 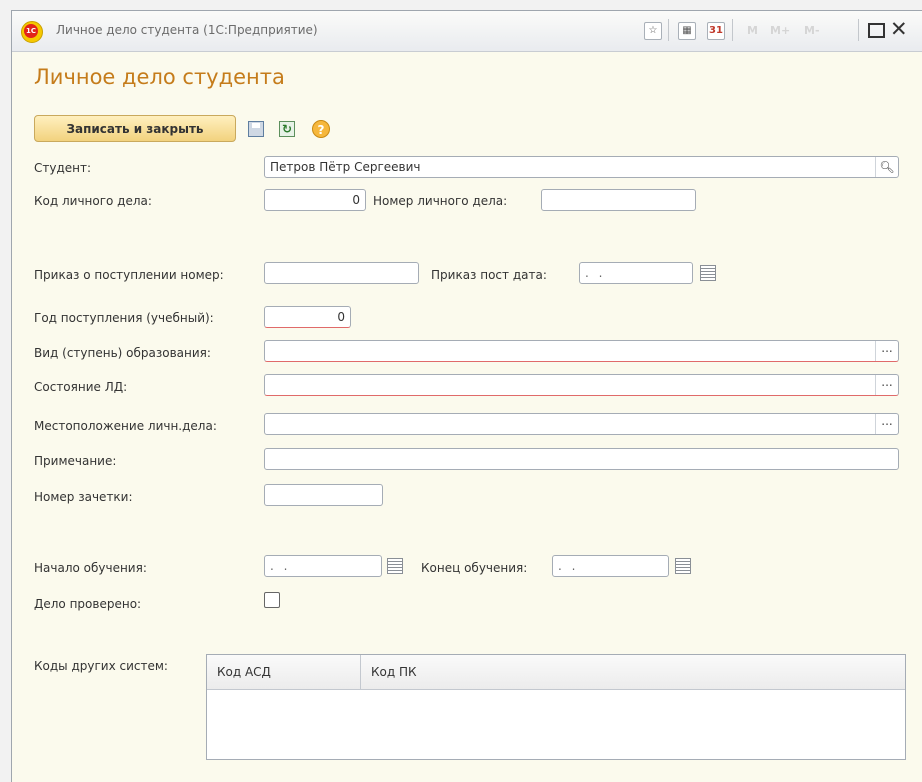 I want to click on case-number-label: Номер личного дела:, so click(x=440, y=201).